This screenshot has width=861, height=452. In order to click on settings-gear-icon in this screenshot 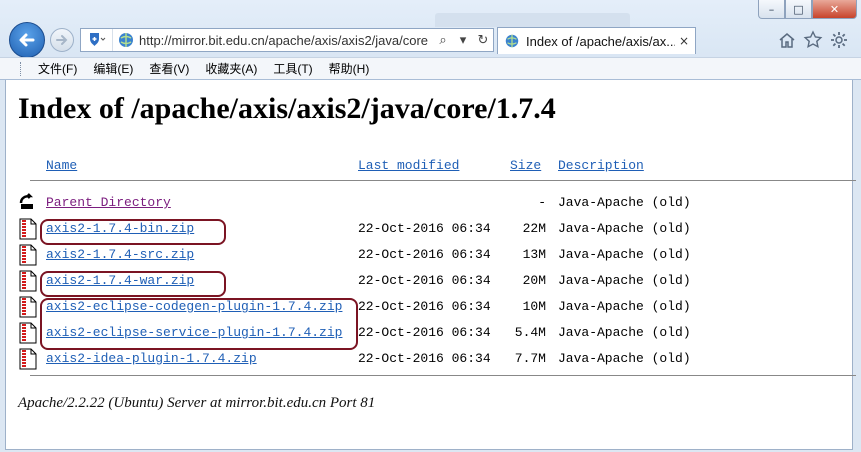, I will do `click(839, 40)`.